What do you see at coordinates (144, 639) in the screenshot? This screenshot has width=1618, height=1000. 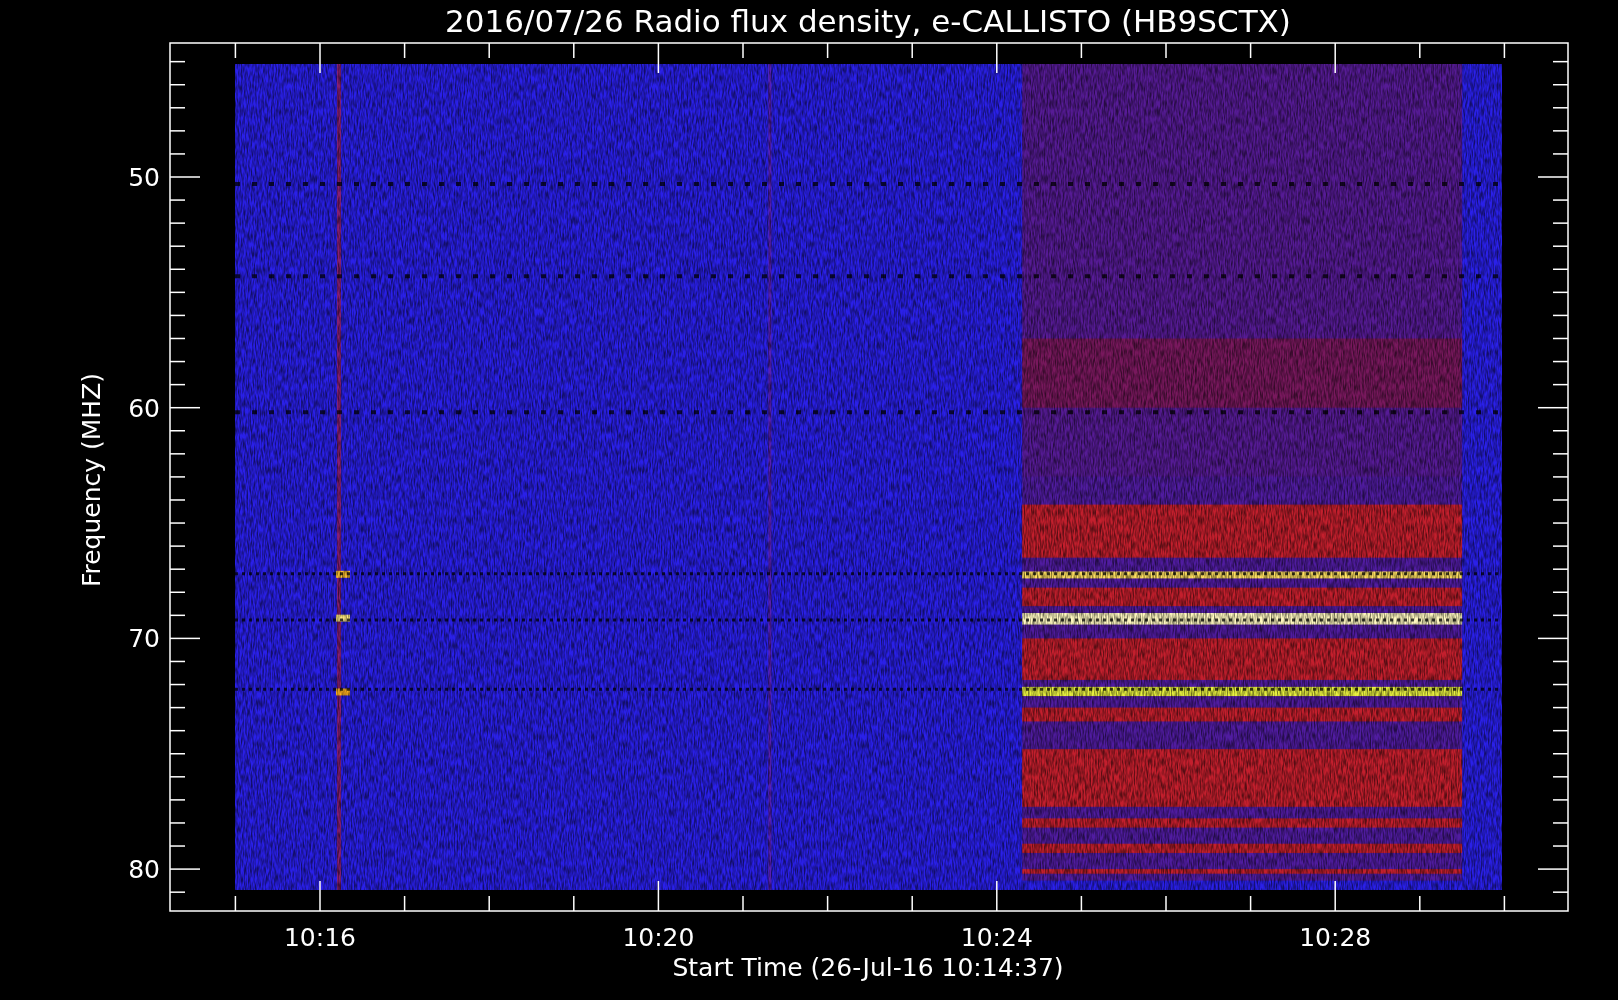 I see `y-tick-label: 70` at bounding box center [144, 639].